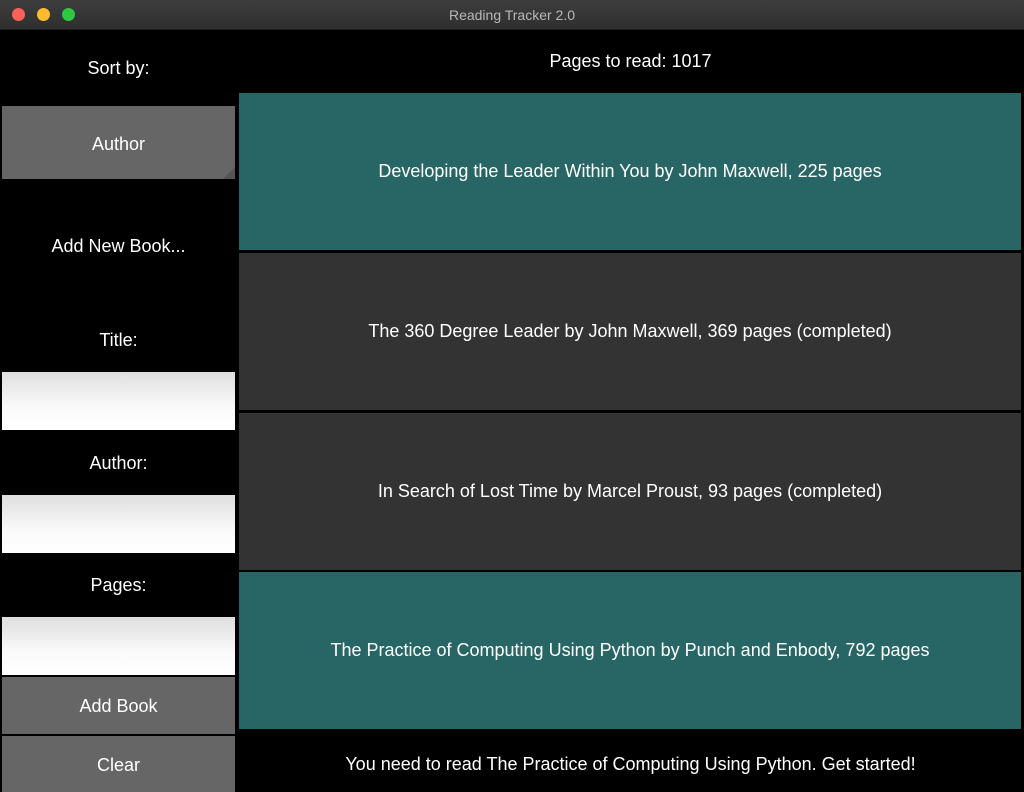 The width and height of the screenshot is (1024, 792). Describe the element at coordinates (118, 524) in the screenshot. I see `author-input` at that location.